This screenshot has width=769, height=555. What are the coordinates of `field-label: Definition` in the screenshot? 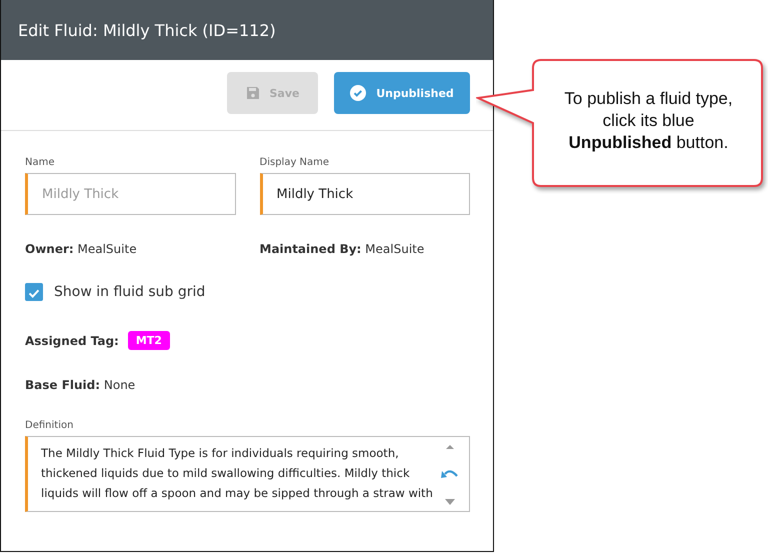 It's located at (49, 425).